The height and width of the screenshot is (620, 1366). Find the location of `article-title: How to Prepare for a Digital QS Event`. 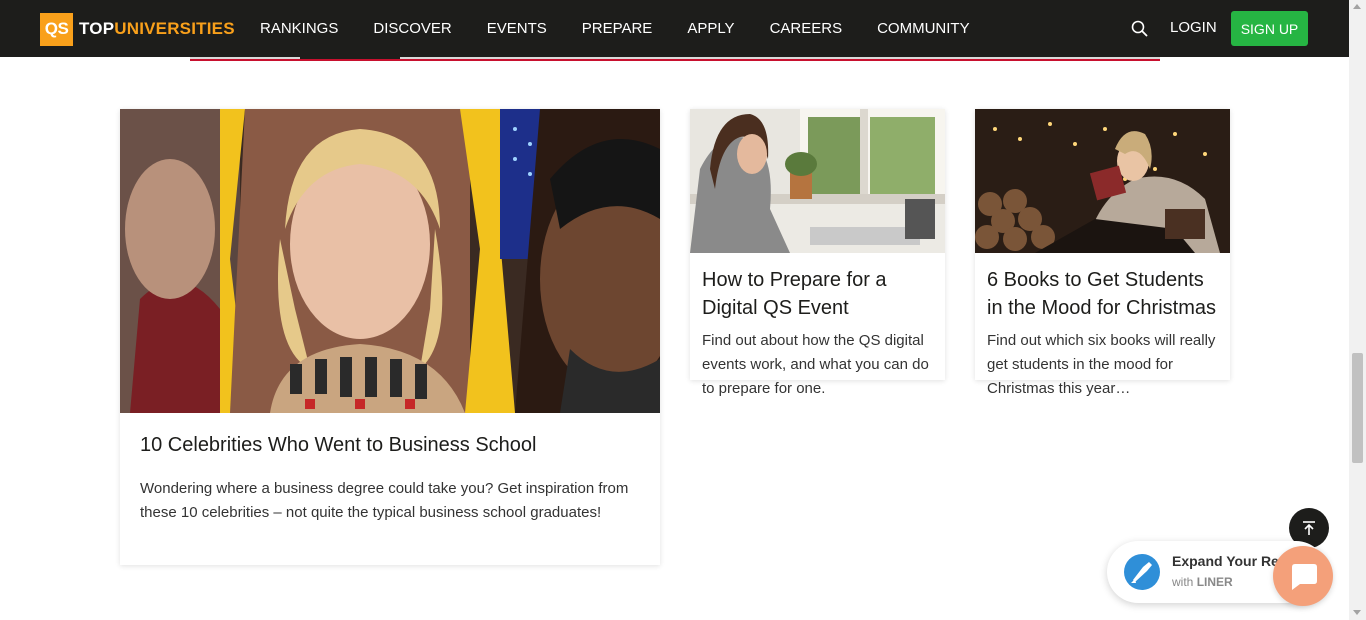

article-title: How to Prepare for a Digital QS Event is located at coordinates (820, 294).